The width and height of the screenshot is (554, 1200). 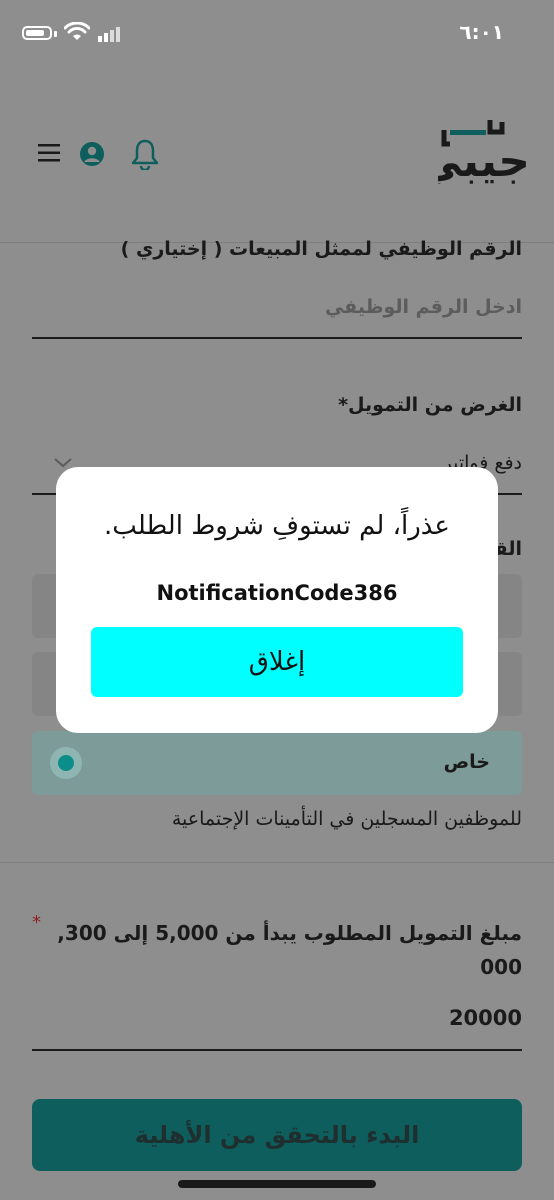 I want to click on notification-code: NotificationCode386, so click(x=277, y=593).